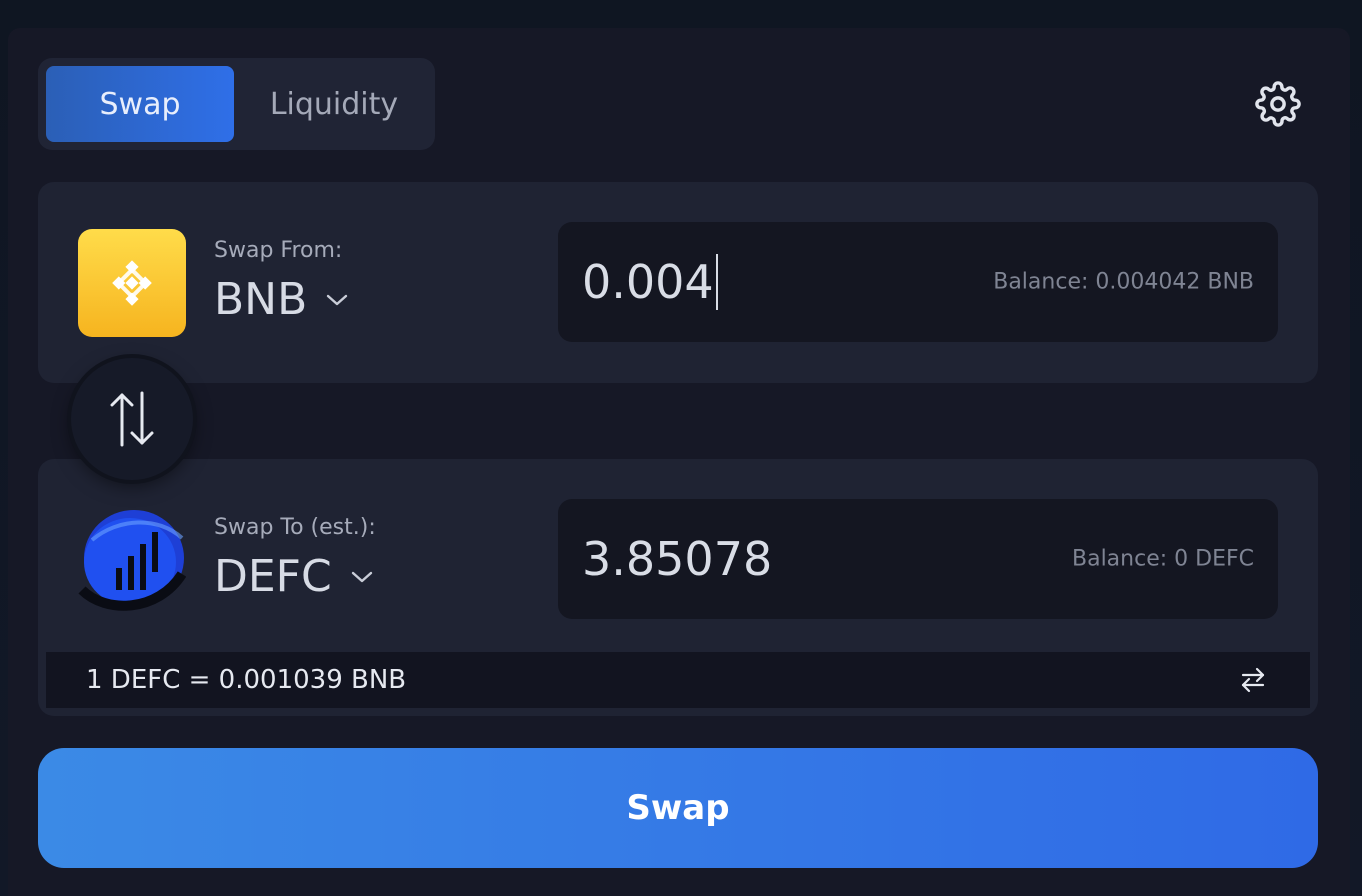 Image resolution: width=1362 pixels, height=896 pixels. Describe the element at coordinates (334, 104) in the screenshot. I see `tab-liquidity: Liquidity` at that location.